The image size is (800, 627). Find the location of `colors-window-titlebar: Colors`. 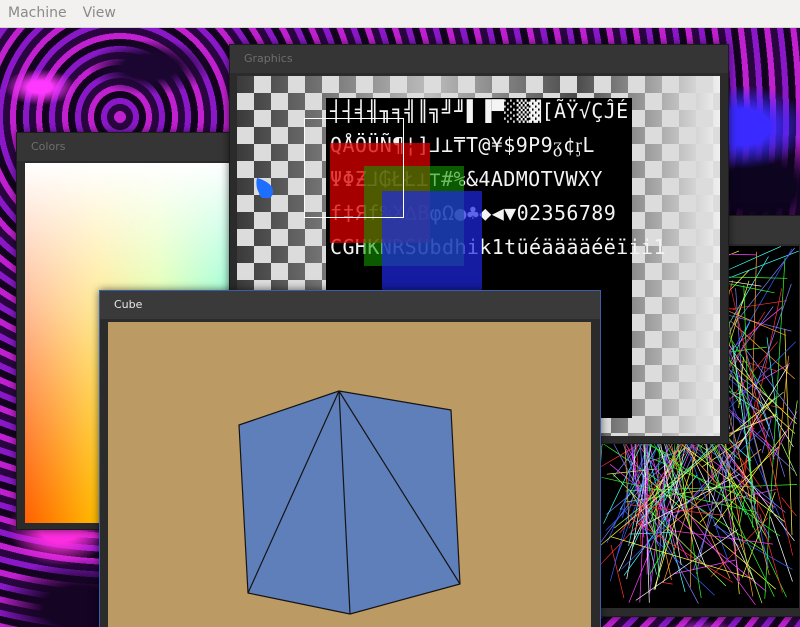

colors-window-titlebar: Colors is located at coordinates (127, 147).